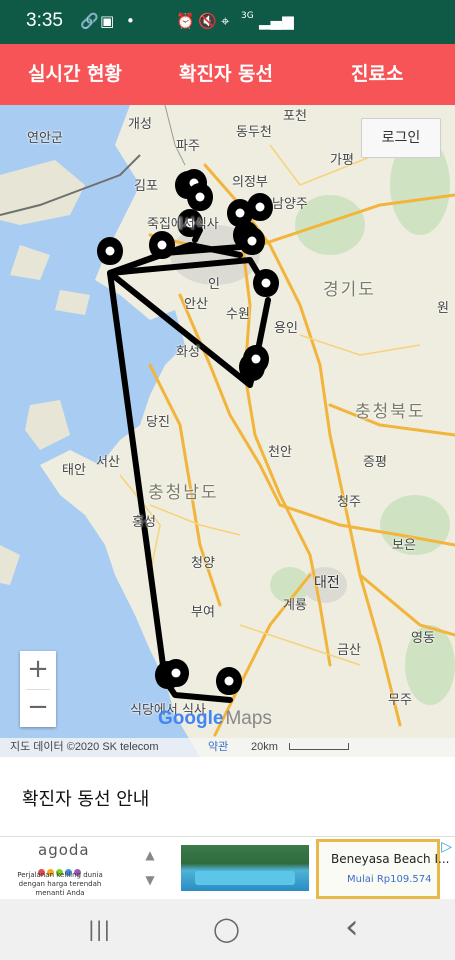 The height and width of the screenshot is (960, 455). Describe the element at coordinates (203, 612) in the screenshot. I see `map-label-buyeo: 부여` at that location.